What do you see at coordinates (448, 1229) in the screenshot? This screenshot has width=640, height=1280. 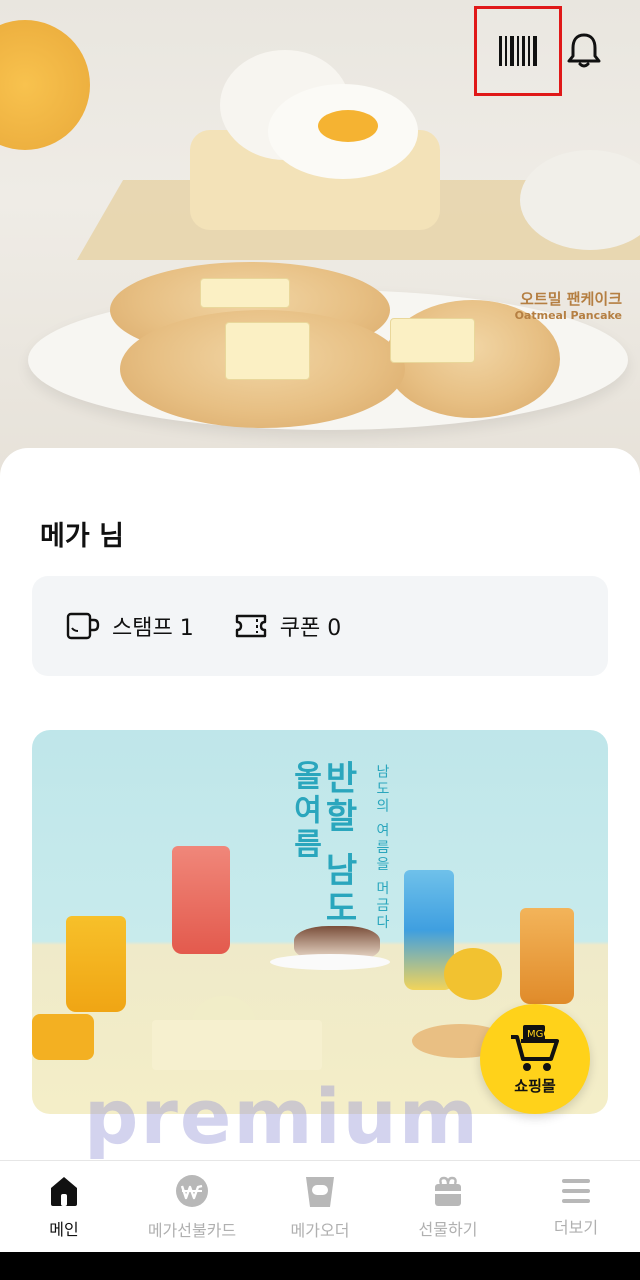 I see `nav-label-gift: 선물하기` at bounding box center [448, 1229].